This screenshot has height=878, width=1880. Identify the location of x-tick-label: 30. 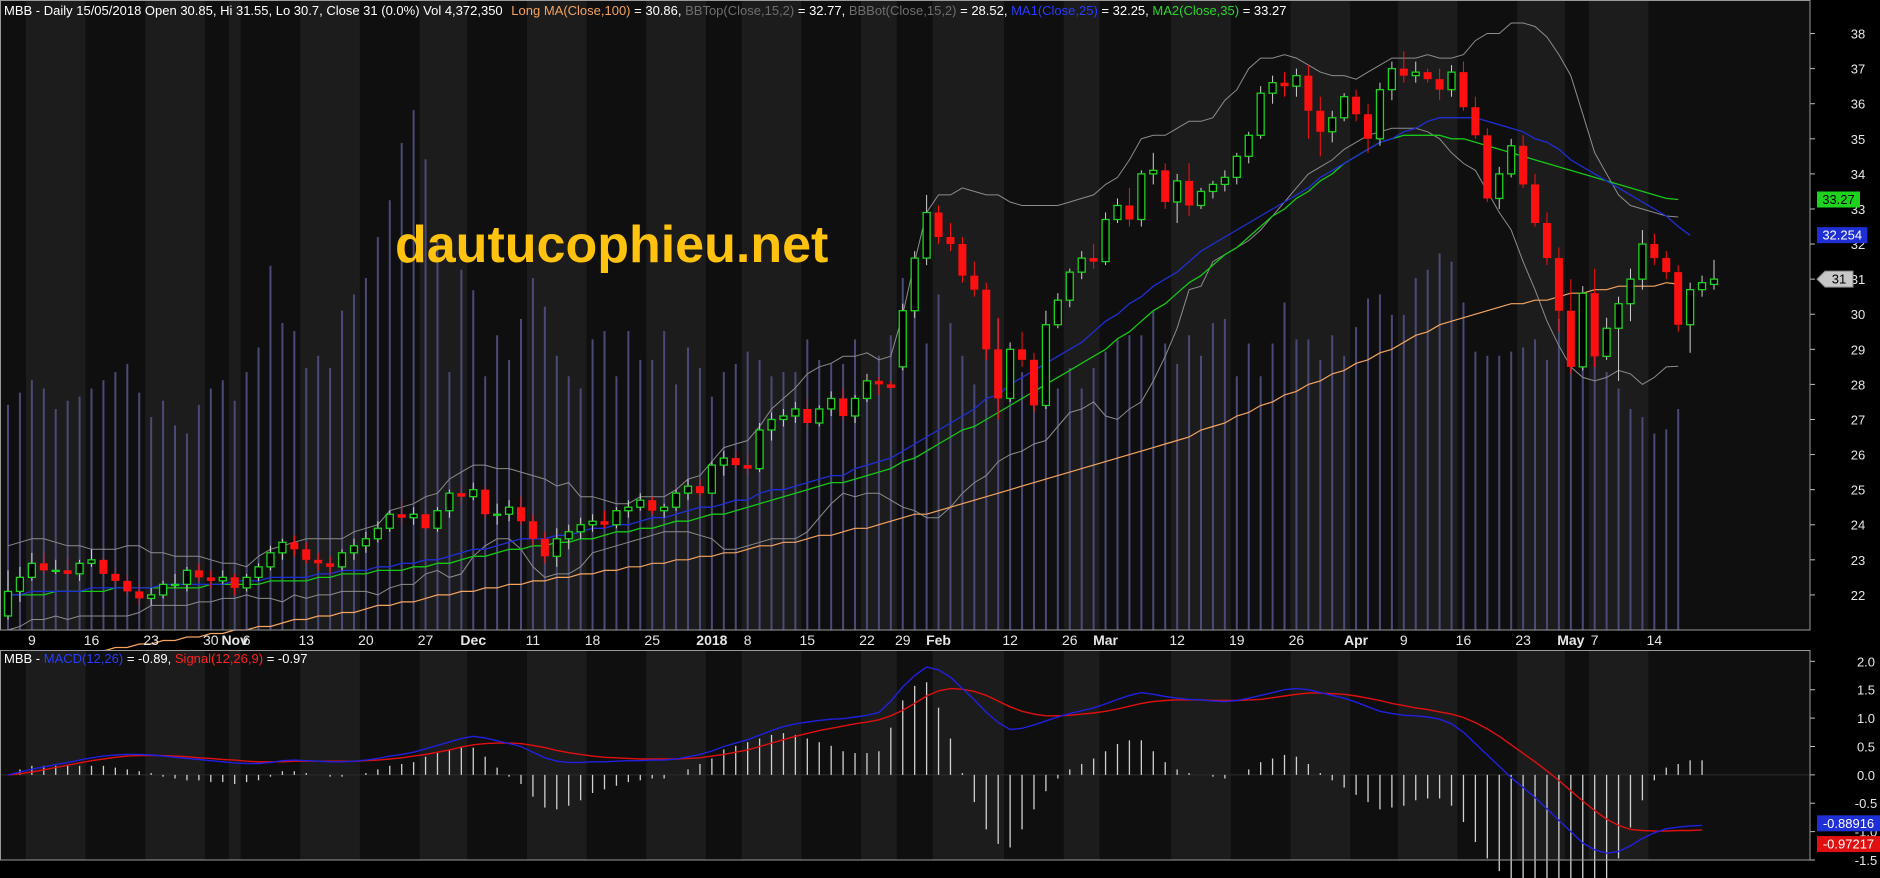
(211, 640).